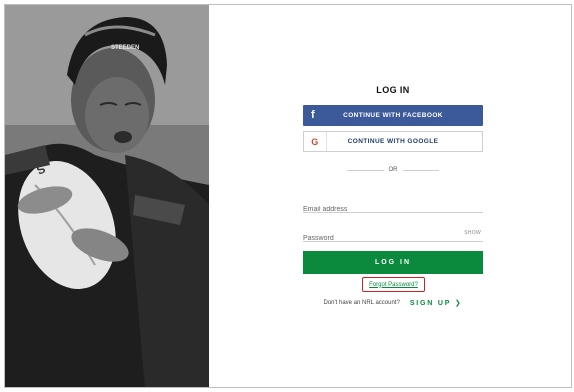 This screenshot has height=392, width=574. What do you see at coordinates (315, 141) in the screenshot?
I see `google-icon: G` at bounding box center [315, 141].